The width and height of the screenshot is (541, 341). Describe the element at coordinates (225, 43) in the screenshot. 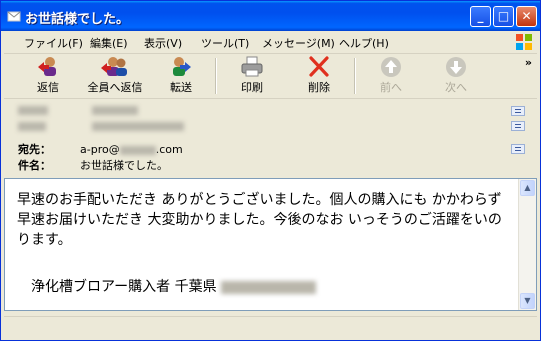

I see `menu-tools: ツール(T)` at that location.